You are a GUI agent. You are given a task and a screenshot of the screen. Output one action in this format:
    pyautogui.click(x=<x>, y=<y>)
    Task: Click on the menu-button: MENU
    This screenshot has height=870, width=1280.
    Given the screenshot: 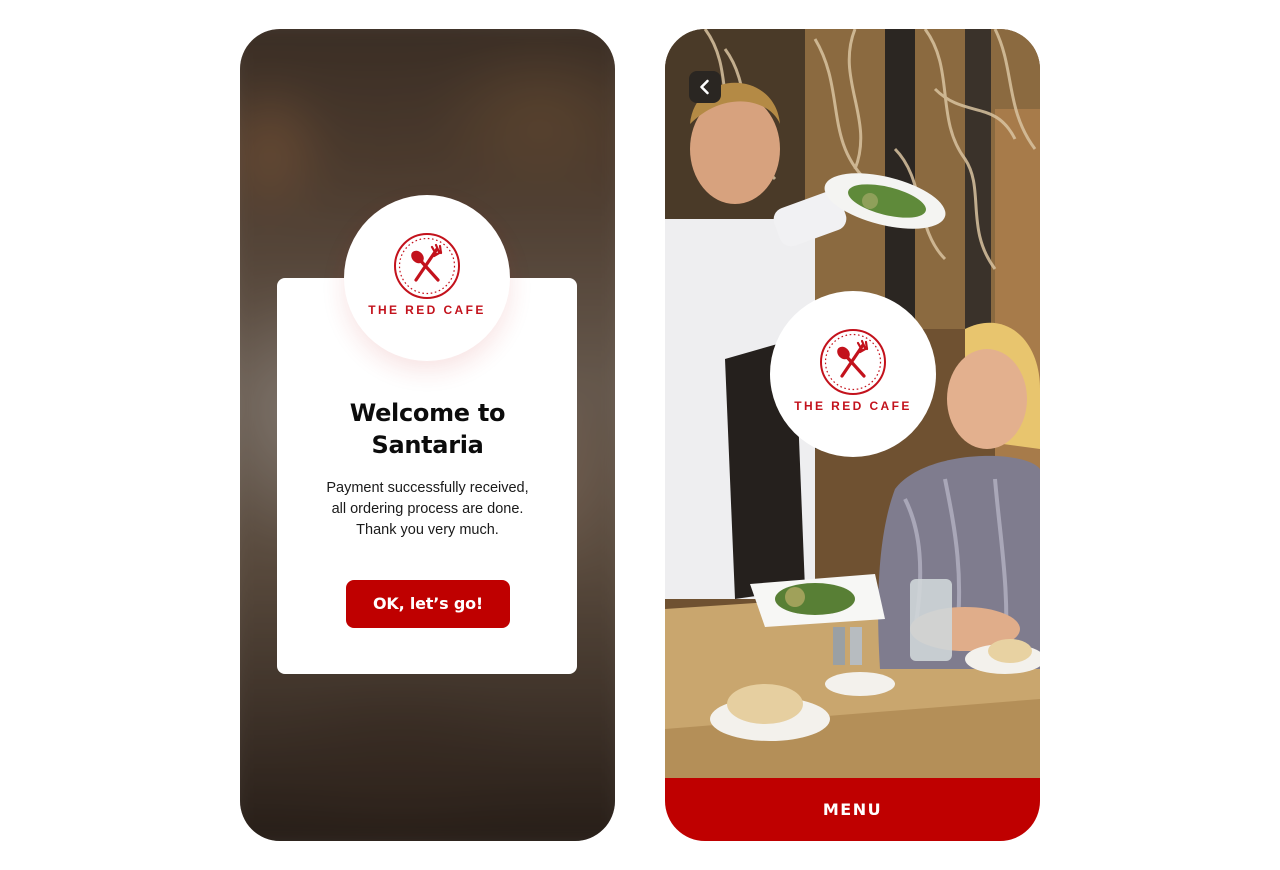 What is the action you would take?
    pyautogui.click(x=852, y=809)
    